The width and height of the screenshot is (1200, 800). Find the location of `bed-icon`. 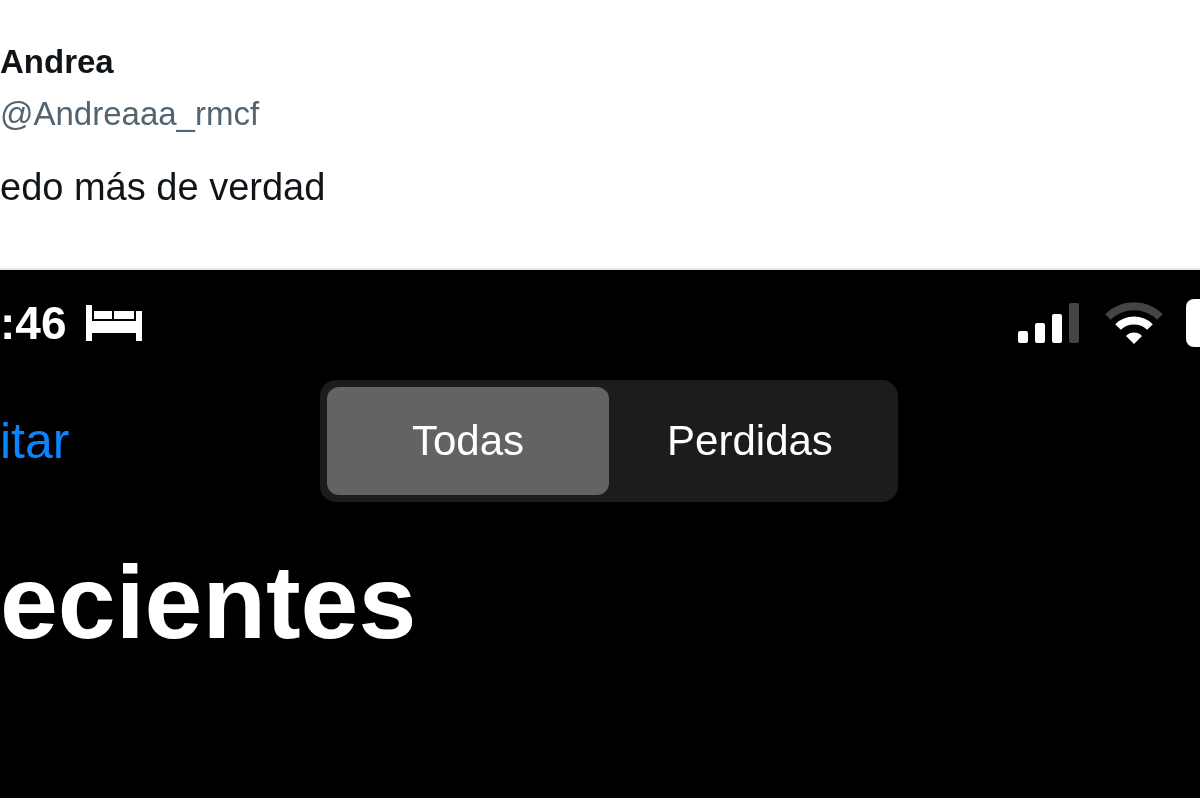

bed-icon is located at coordinates (114, 323).